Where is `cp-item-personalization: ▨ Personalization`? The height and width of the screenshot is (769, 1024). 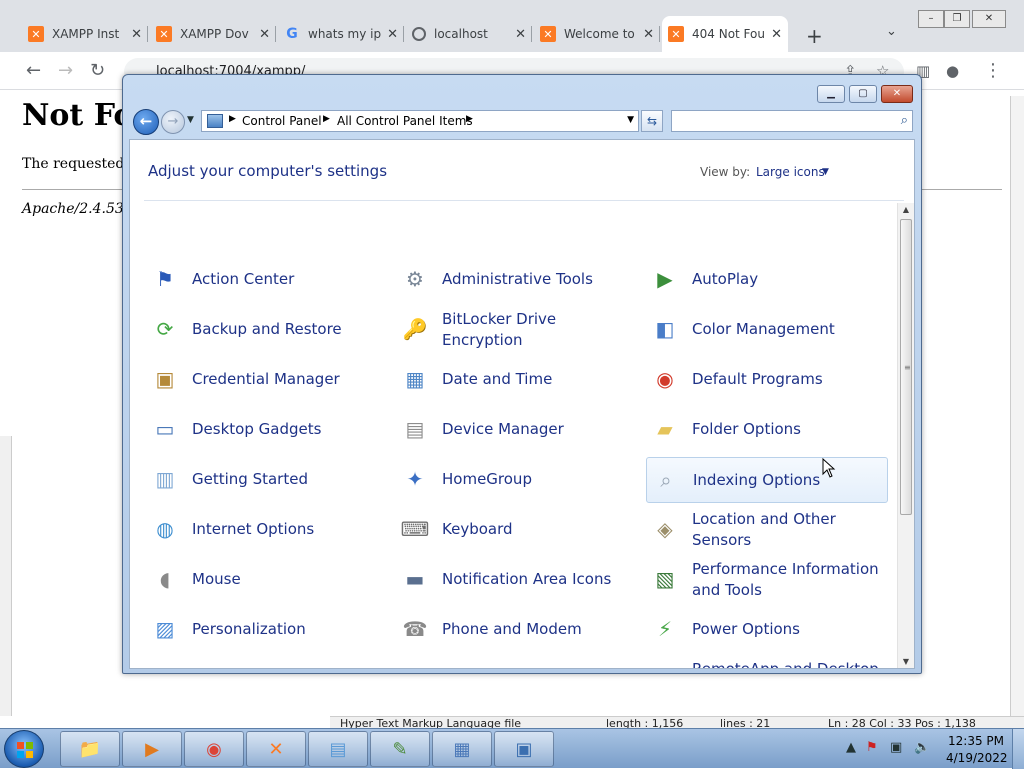 cp-item-personalization: ▨ Personalization is located at coordinates (267, 630).